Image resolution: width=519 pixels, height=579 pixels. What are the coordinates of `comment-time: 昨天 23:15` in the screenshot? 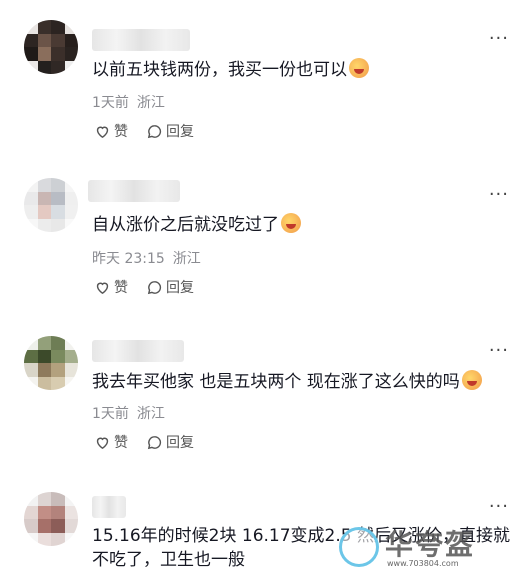 It's located at (128, 259).